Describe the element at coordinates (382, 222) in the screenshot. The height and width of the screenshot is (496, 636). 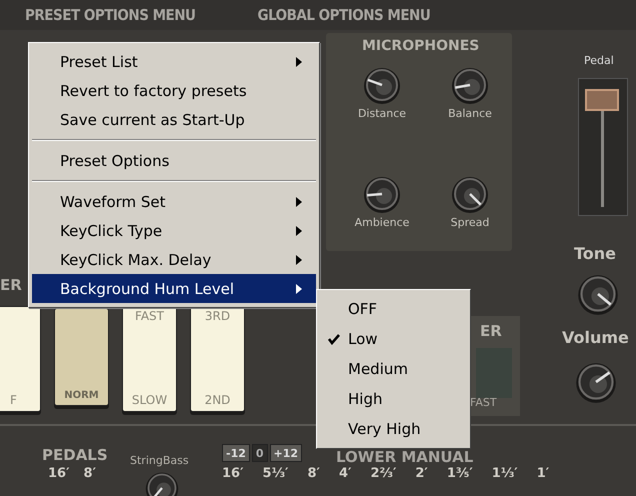
I see `knob-label: Ambience` at that location.